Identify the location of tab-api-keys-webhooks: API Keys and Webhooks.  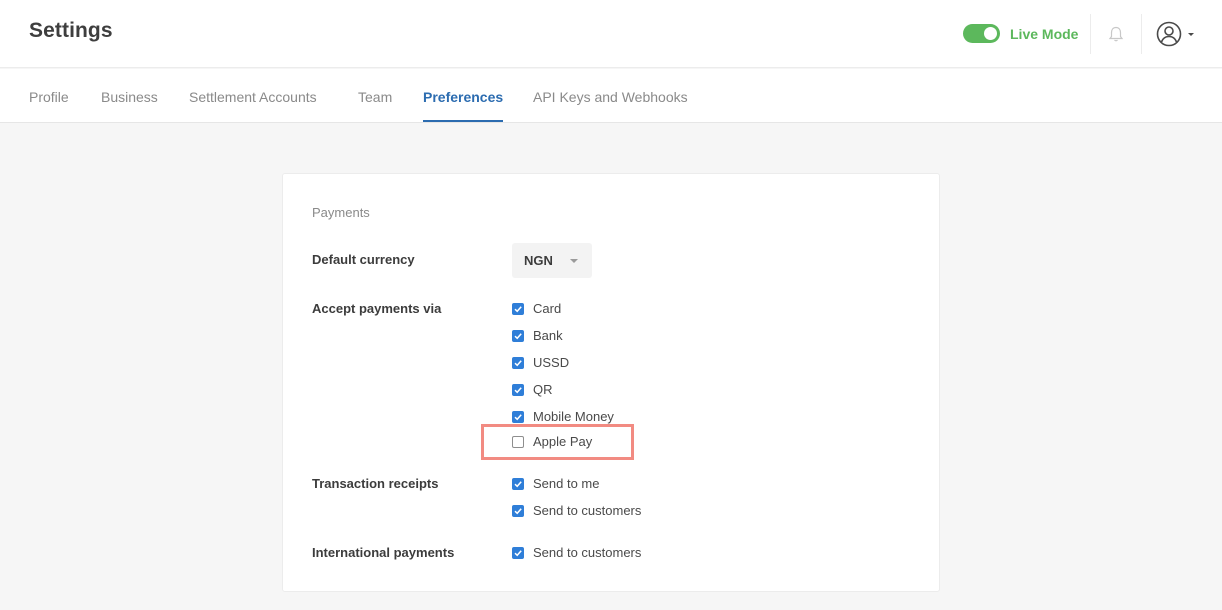
(610, 97).